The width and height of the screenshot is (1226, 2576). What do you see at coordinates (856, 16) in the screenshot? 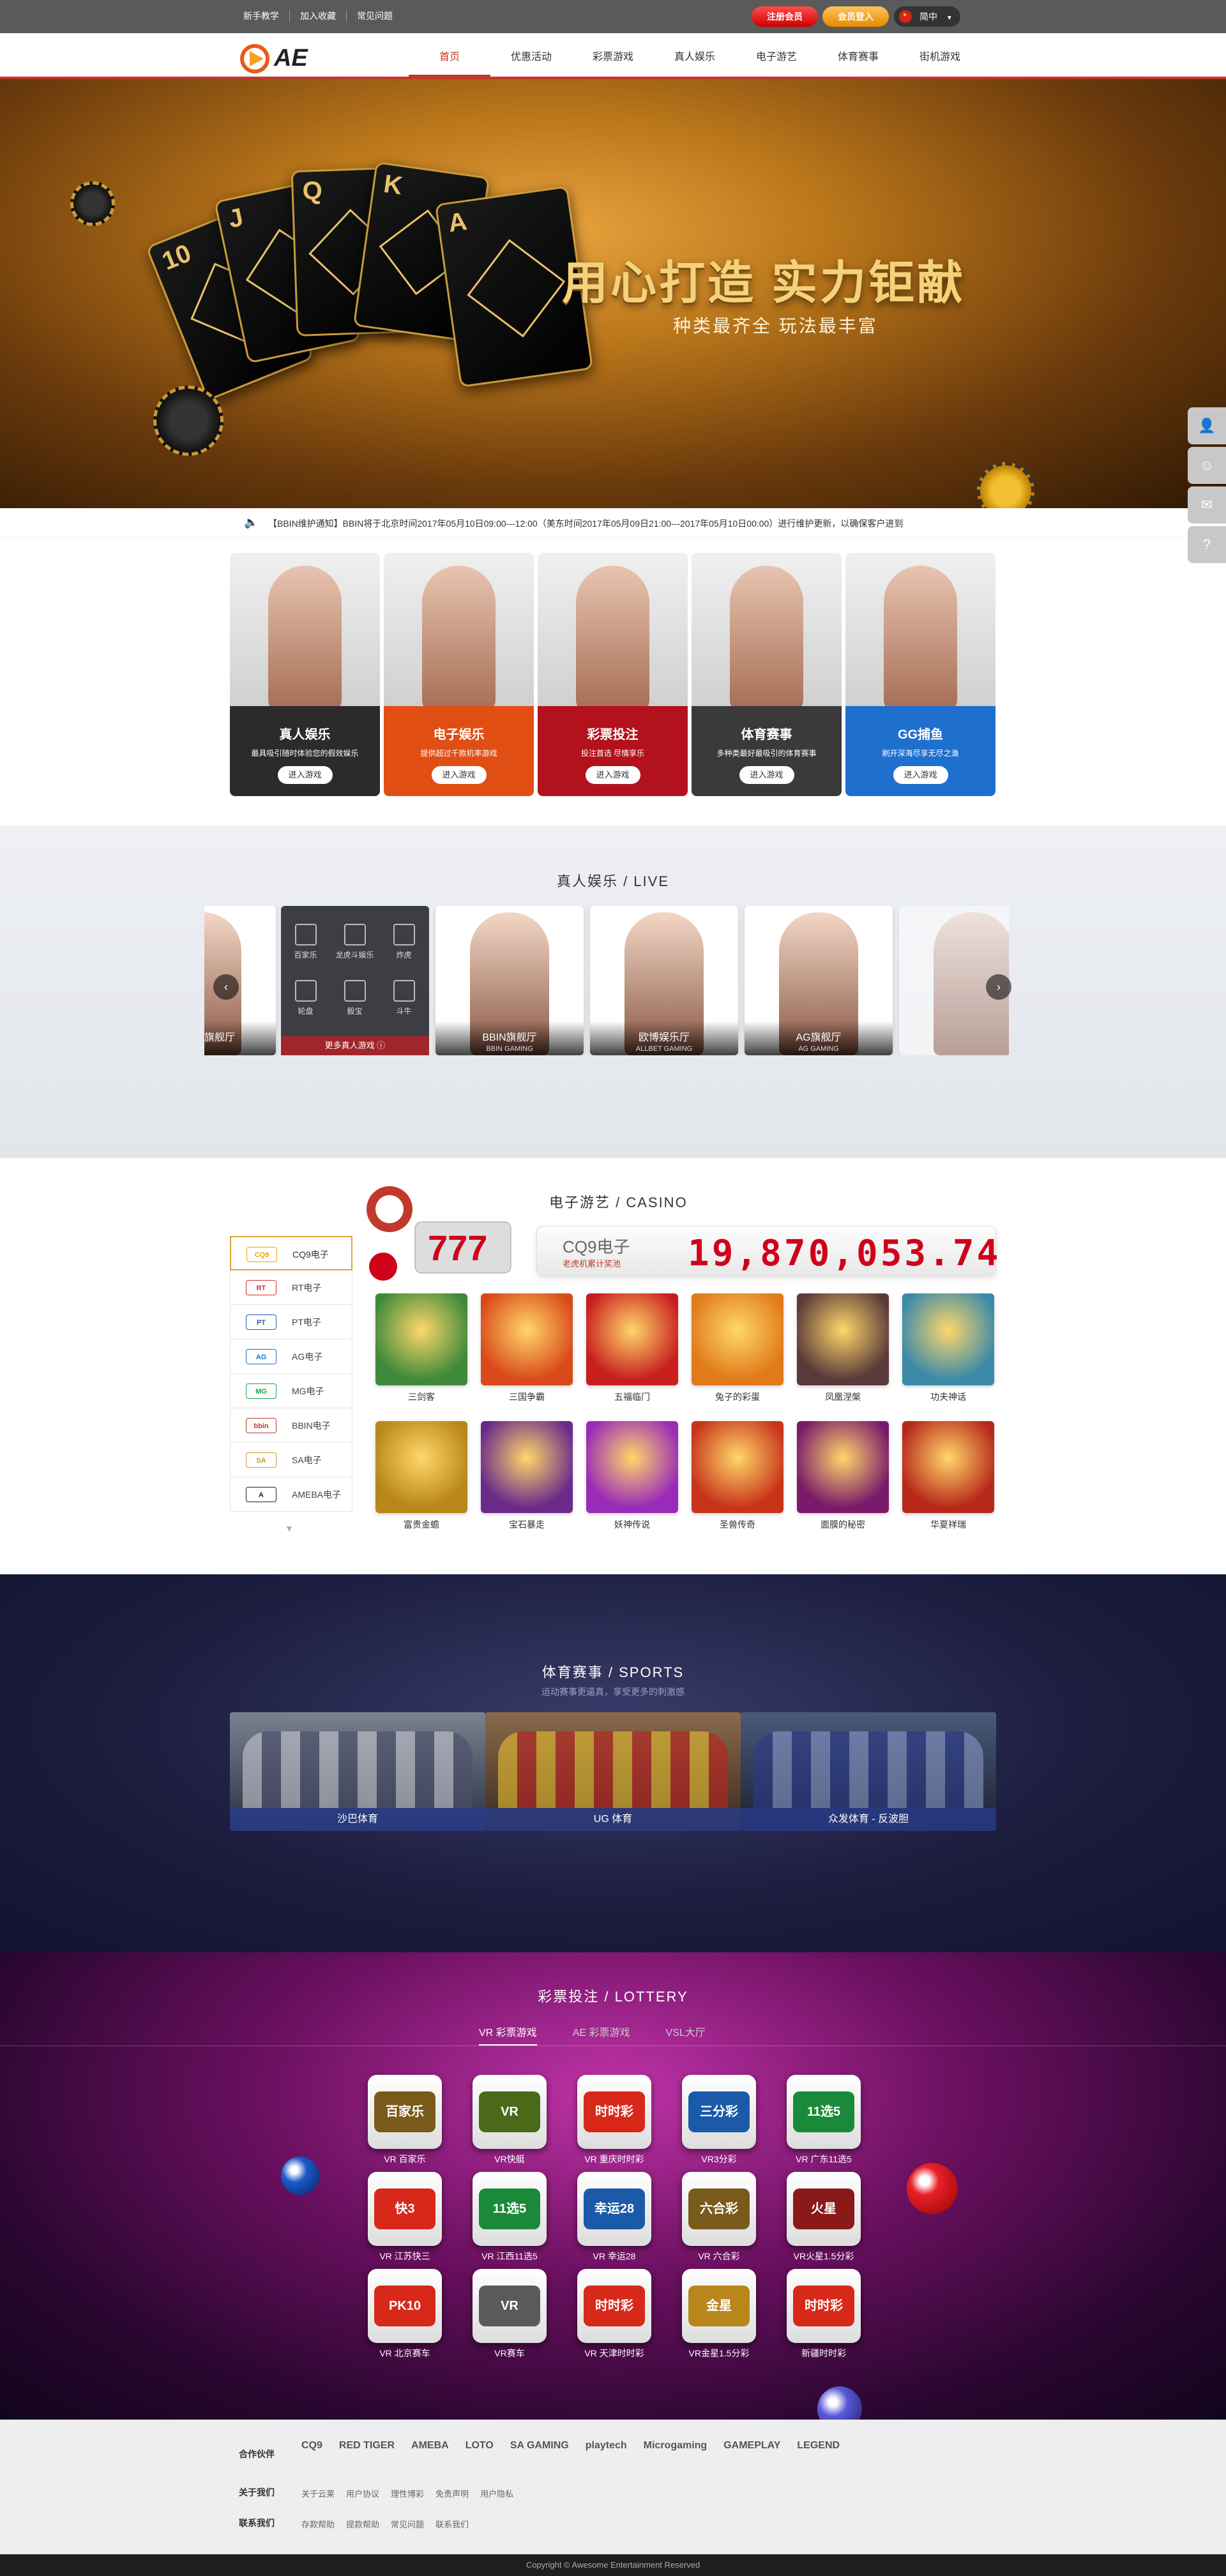
I see `login-button: 会员登入` at bounding box center [856, 16].